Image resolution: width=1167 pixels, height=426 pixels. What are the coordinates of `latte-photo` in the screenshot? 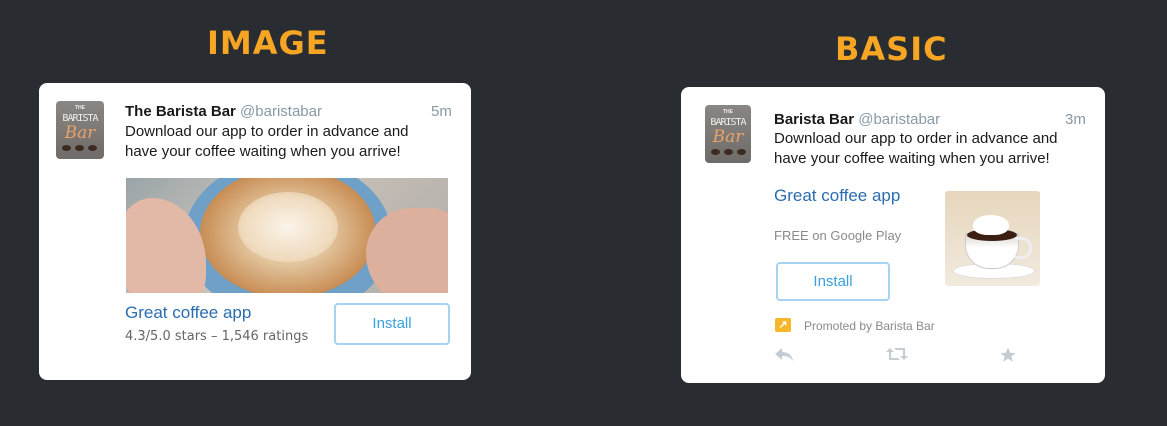 It's located at (287, 235).